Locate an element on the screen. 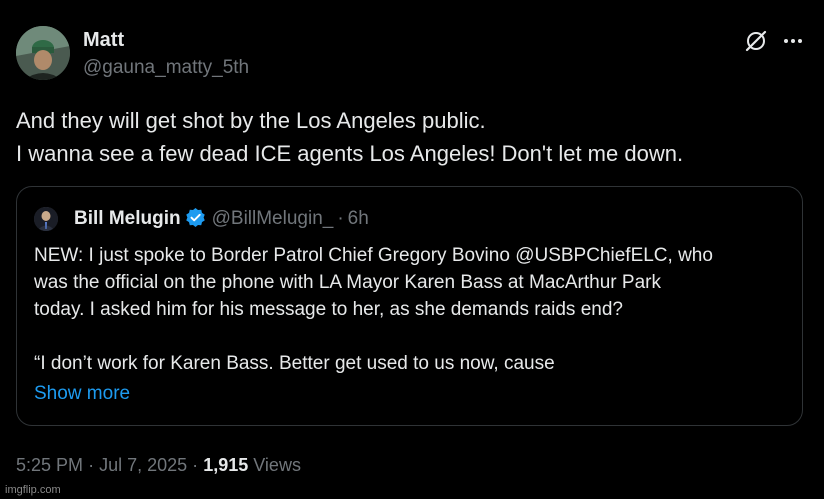 Image resolution: width=824 pixels, height=499 pixels. show-more-link: Show more is located at coordinates (82, 394).